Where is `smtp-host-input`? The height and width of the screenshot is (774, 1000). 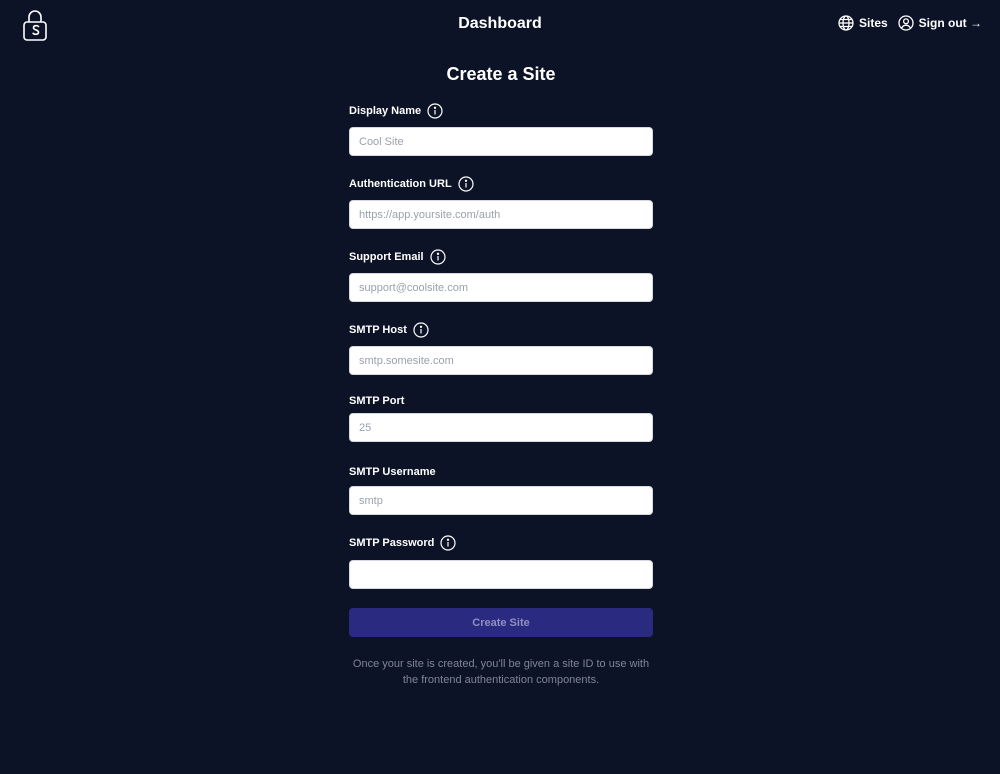
smtp-host-input is located at coordinates (501, 360).